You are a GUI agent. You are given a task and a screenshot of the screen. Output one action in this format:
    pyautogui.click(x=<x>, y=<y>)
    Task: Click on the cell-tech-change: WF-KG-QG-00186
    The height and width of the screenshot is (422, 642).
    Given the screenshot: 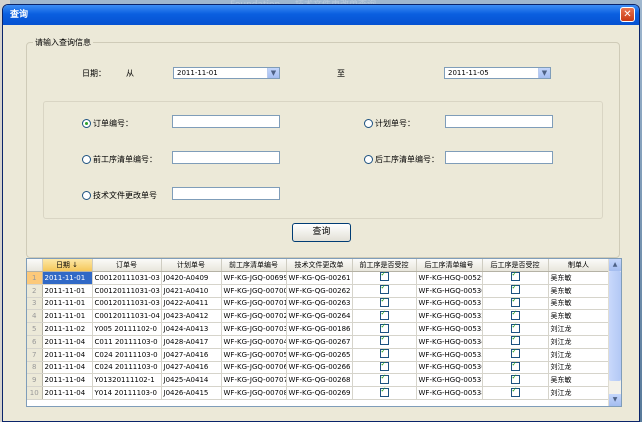 What is the action you would take?
    pyautogui.click(x=319, y=329)
    